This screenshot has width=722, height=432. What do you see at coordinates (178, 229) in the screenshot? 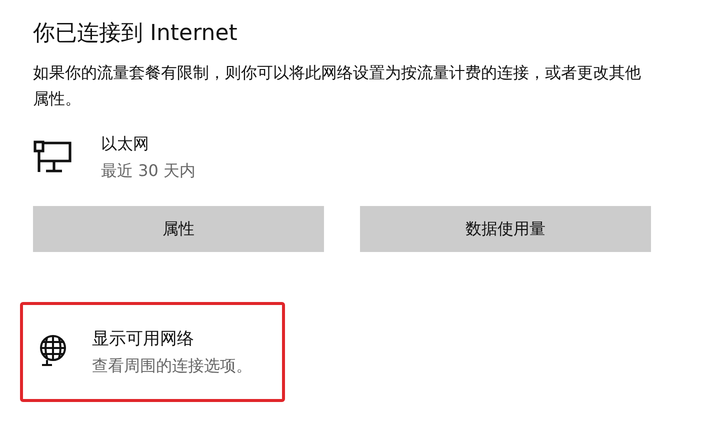
I see `action-button: 属性` at bounding box center [178, 229].